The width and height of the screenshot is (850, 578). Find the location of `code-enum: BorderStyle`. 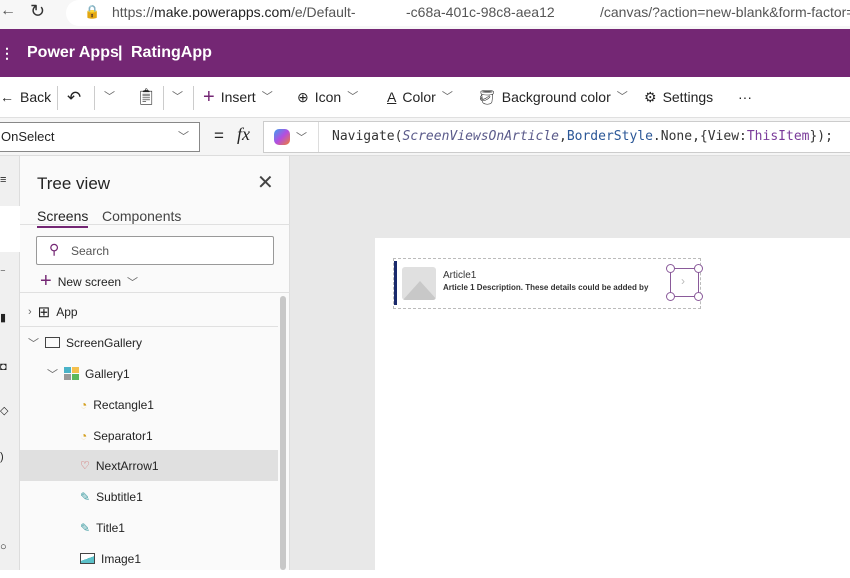

code-enum: BorderStyle is located at coordinates (609, 136).